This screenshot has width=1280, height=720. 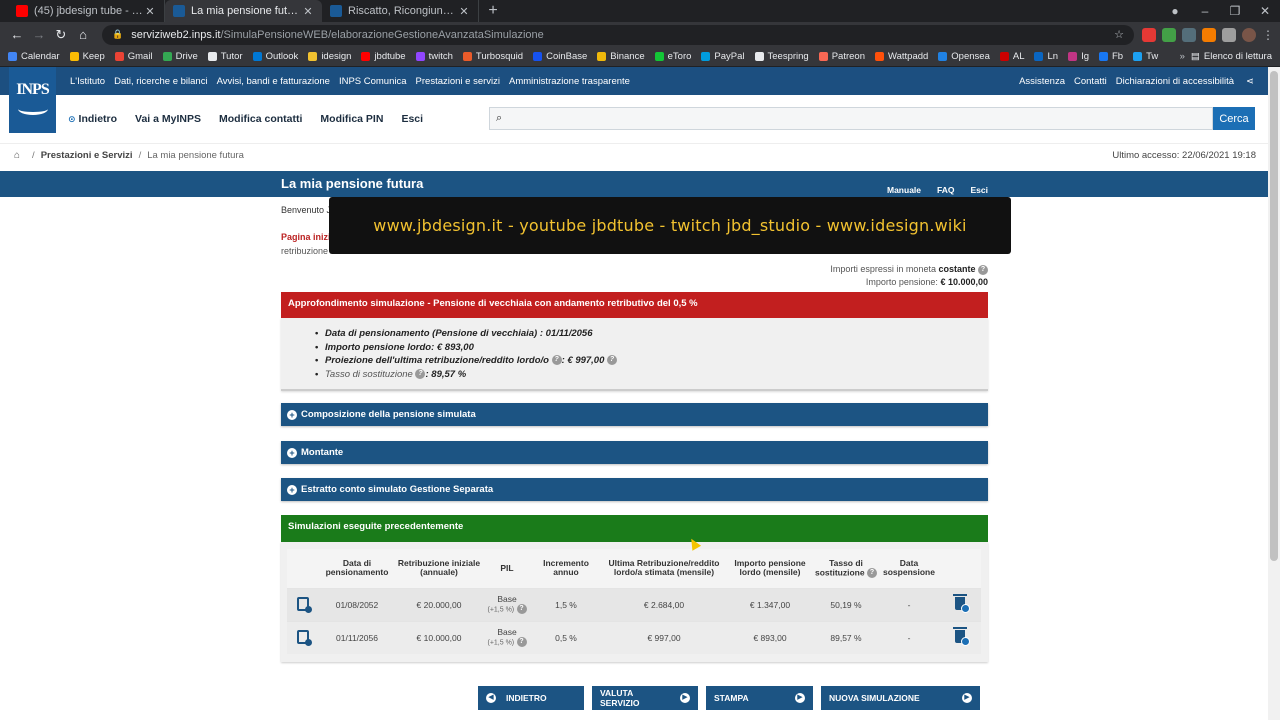 What do you see at coordinates (1235, 11) in the screenshot?
I see `maximize-button: ❐` at bounding box center [1235, 11].